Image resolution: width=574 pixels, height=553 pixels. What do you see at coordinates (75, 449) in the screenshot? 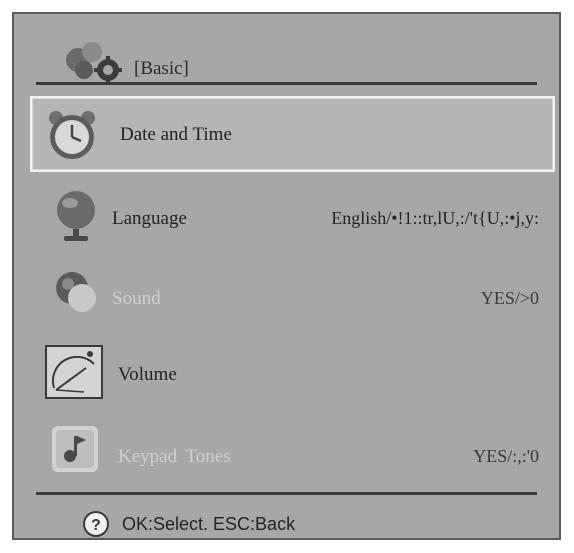
I see `music-note-icon` at bounding box center [75, 449].